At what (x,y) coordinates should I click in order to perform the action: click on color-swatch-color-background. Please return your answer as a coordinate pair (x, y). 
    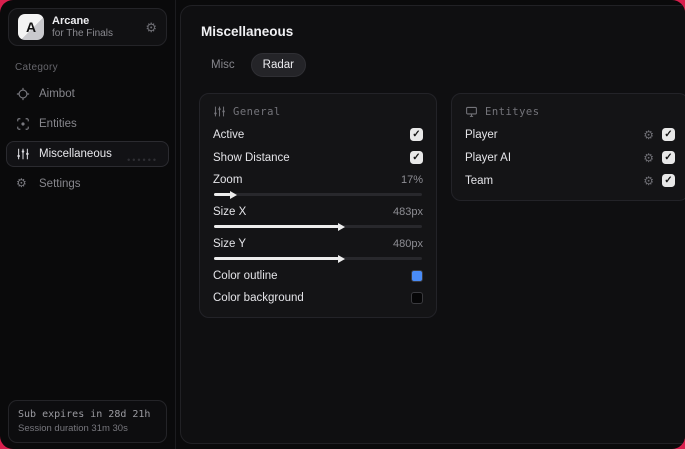
    Looking at the image, I should click on (417, 298).